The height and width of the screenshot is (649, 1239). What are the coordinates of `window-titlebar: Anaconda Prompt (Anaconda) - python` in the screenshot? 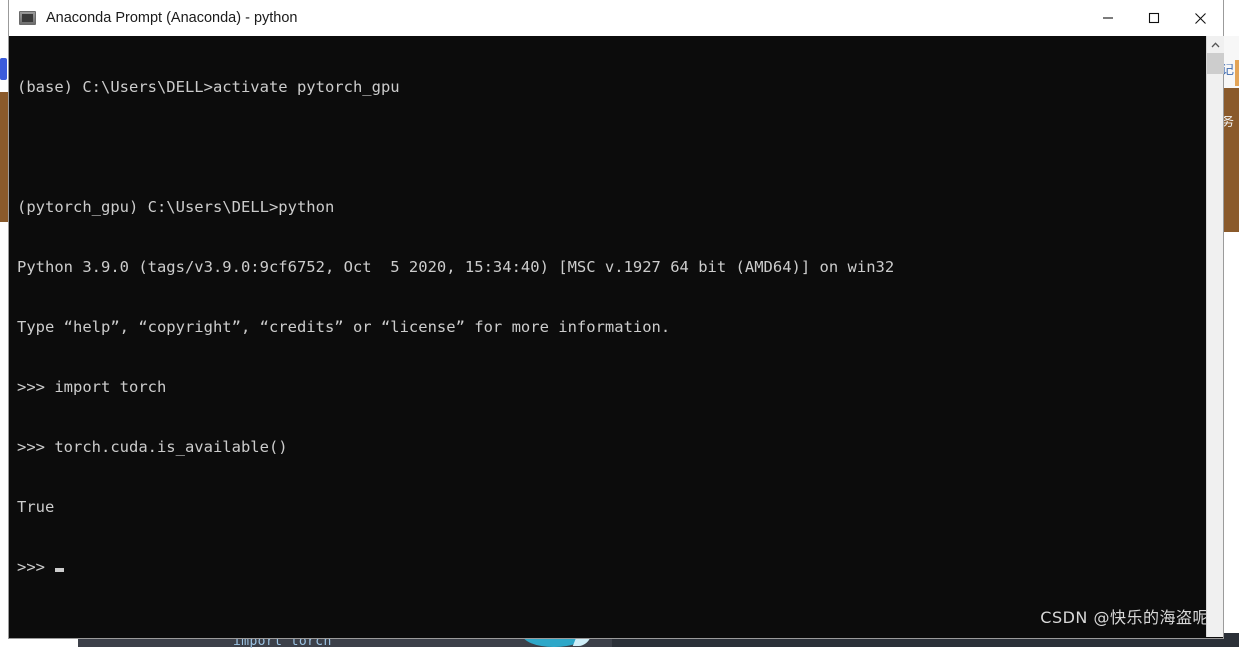 It's located at (616, 18).